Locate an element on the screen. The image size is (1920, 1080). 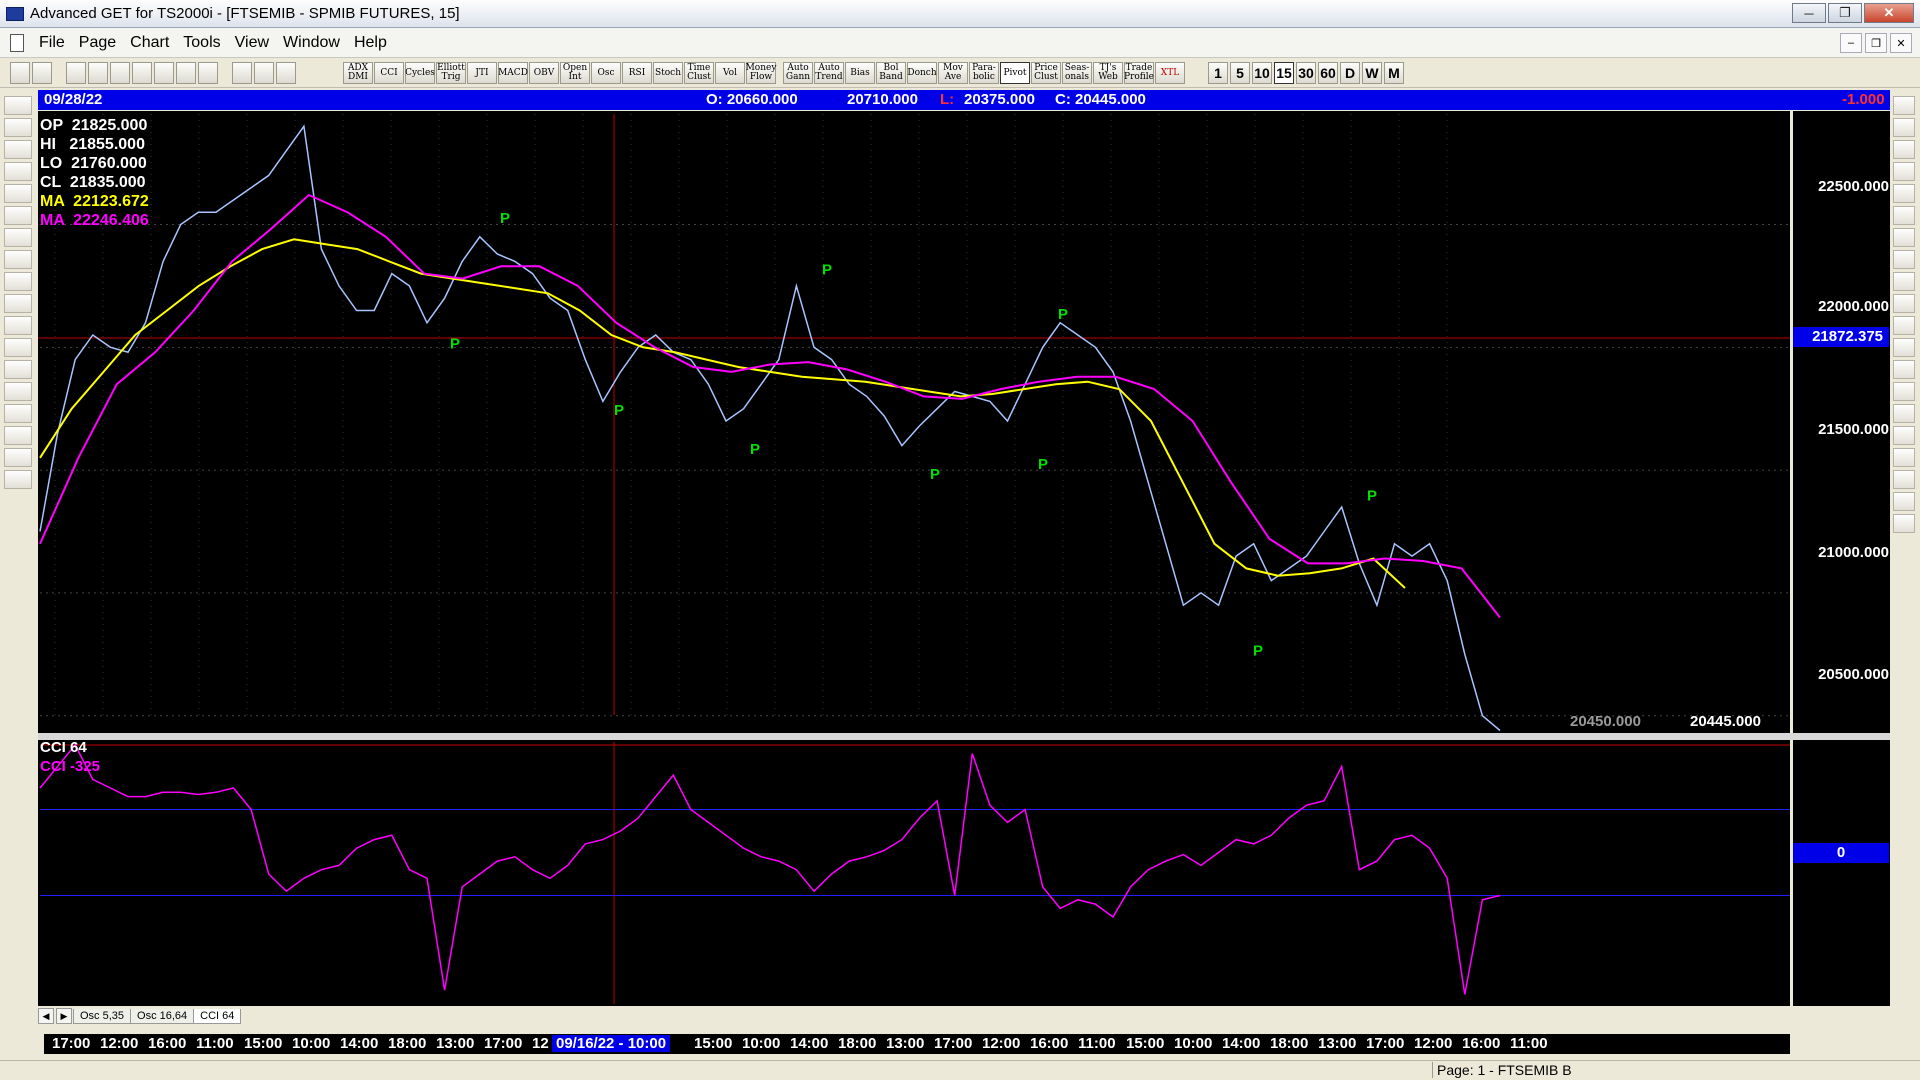
cci-title: CCI 64 is located at coordinates (63, 747).